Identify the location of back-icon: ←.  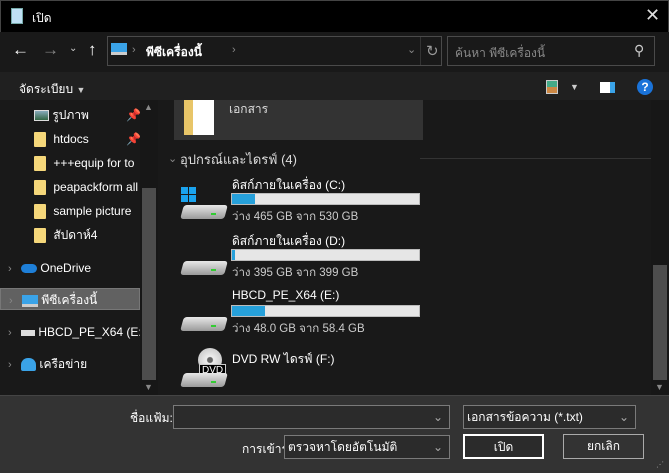
(20, 50).